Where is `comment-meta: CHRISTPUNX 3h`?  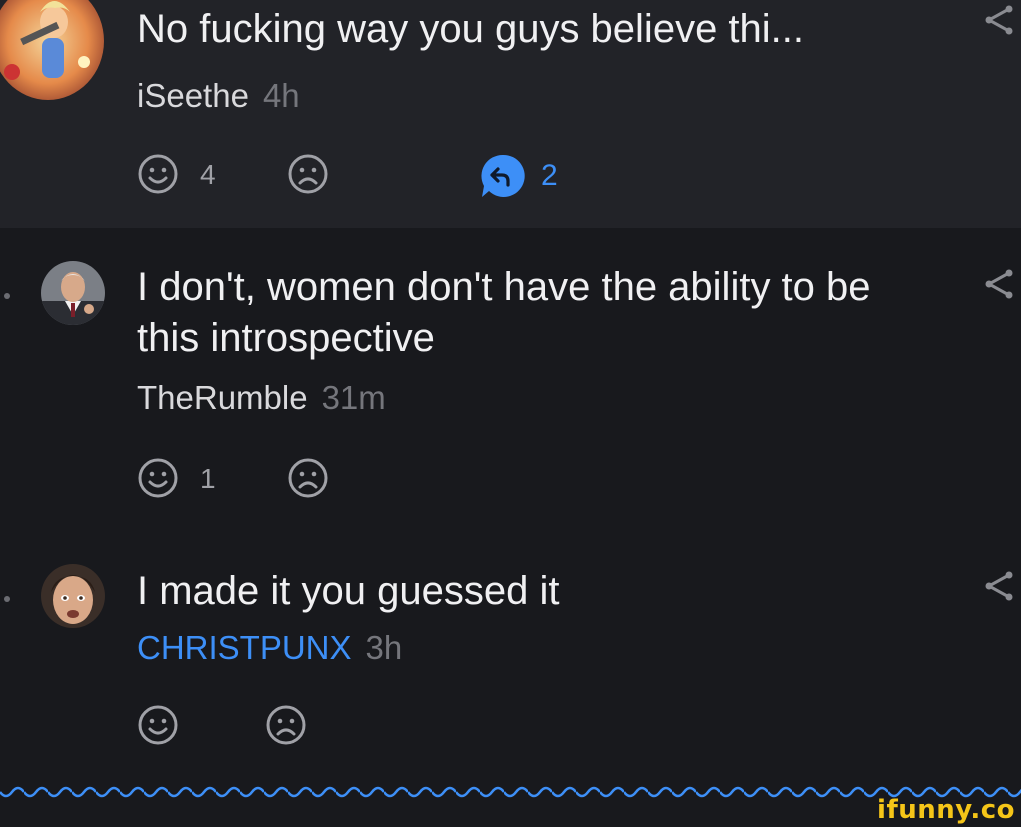
comment-meta: CHRISTPUNX 3h is located at coordinates (269, 648).